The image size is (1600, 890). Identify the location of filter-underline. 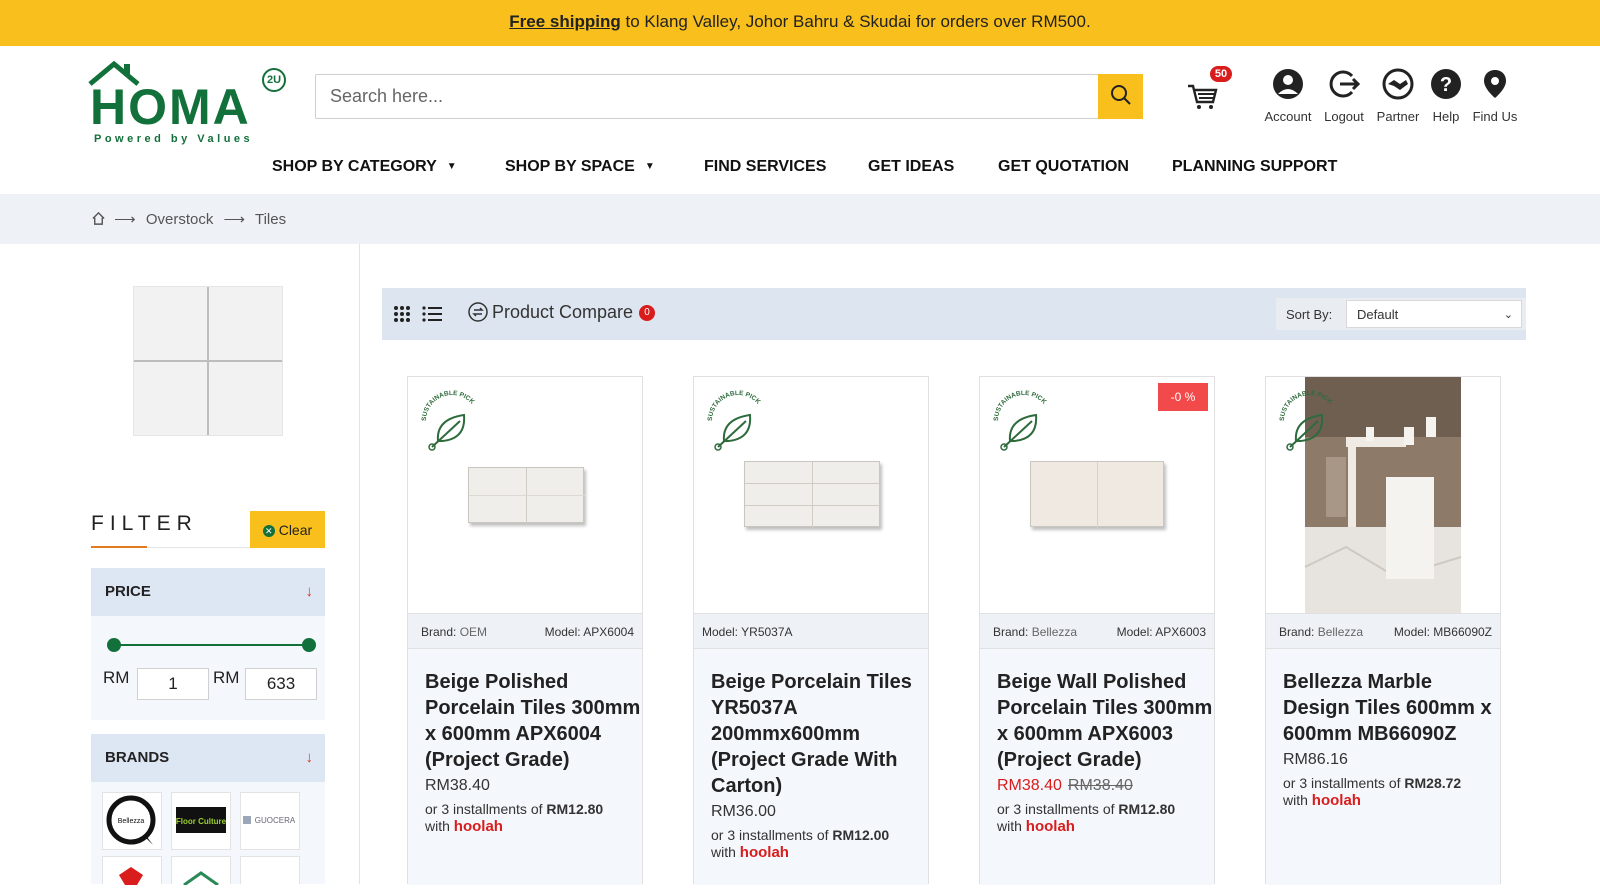
(119, 547).